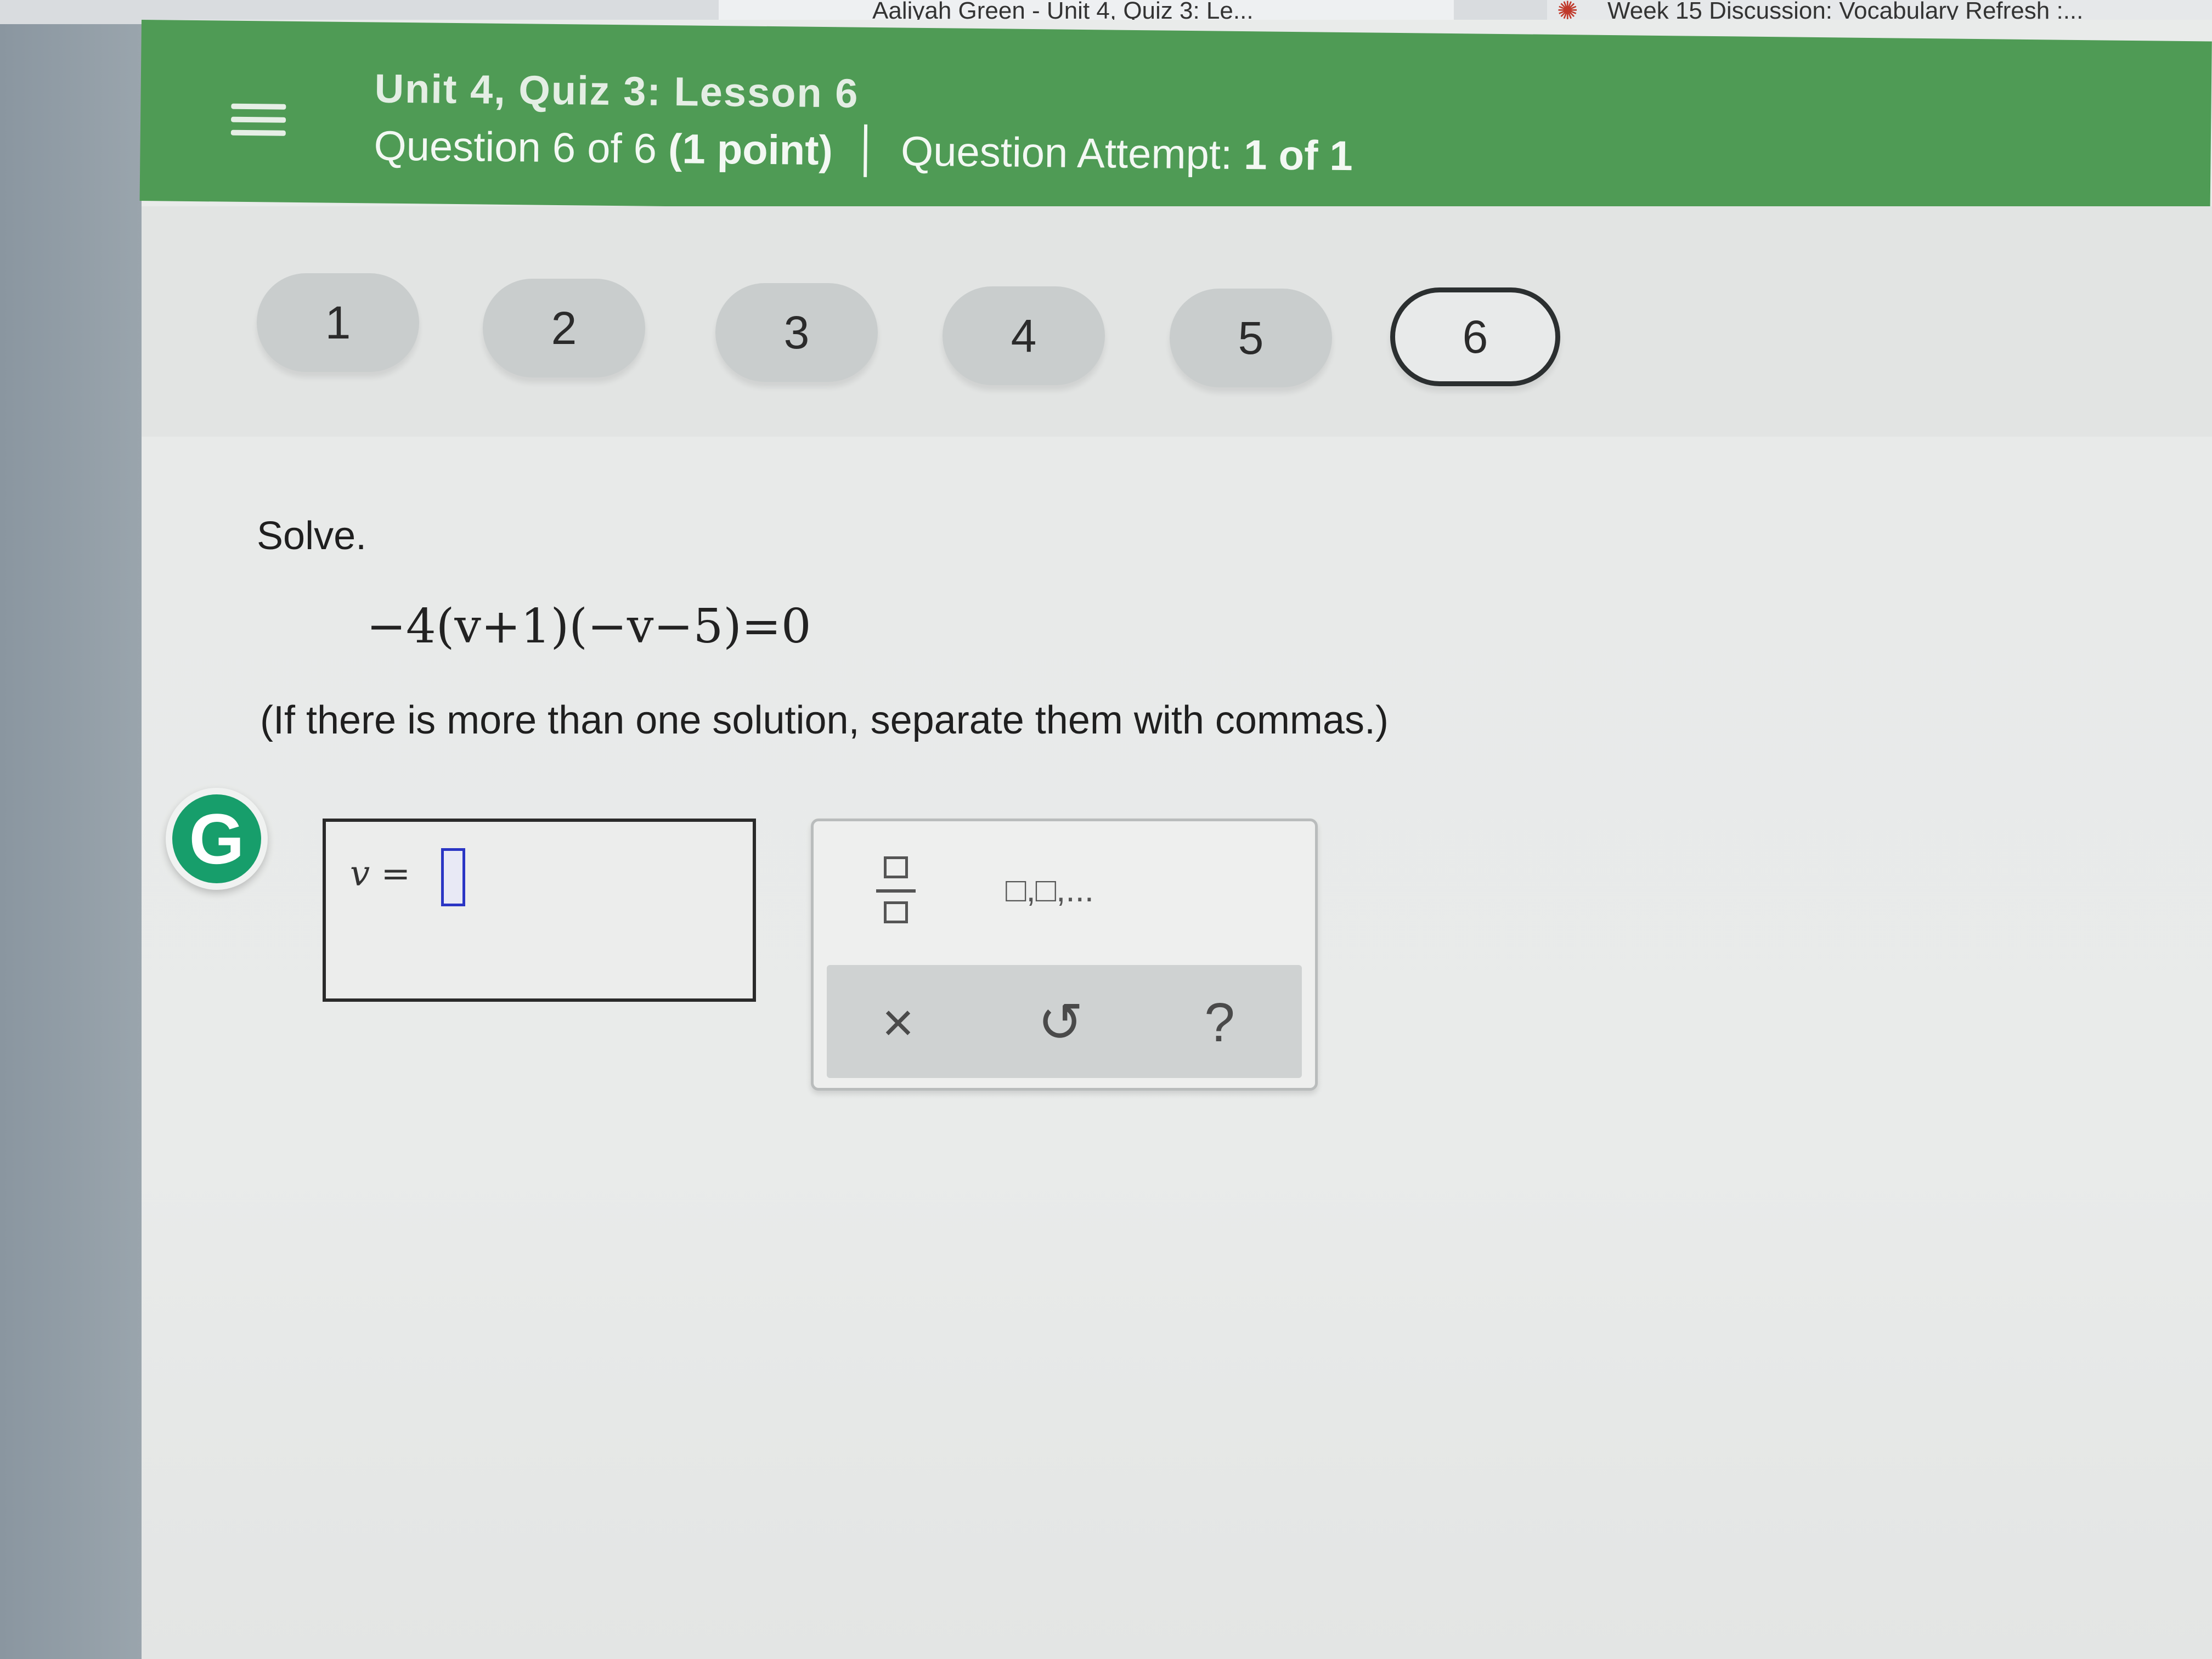 The height and width of the screenshot is (1659, 2212). I want to click on question-nav-4: 4, so click(1024, 336).